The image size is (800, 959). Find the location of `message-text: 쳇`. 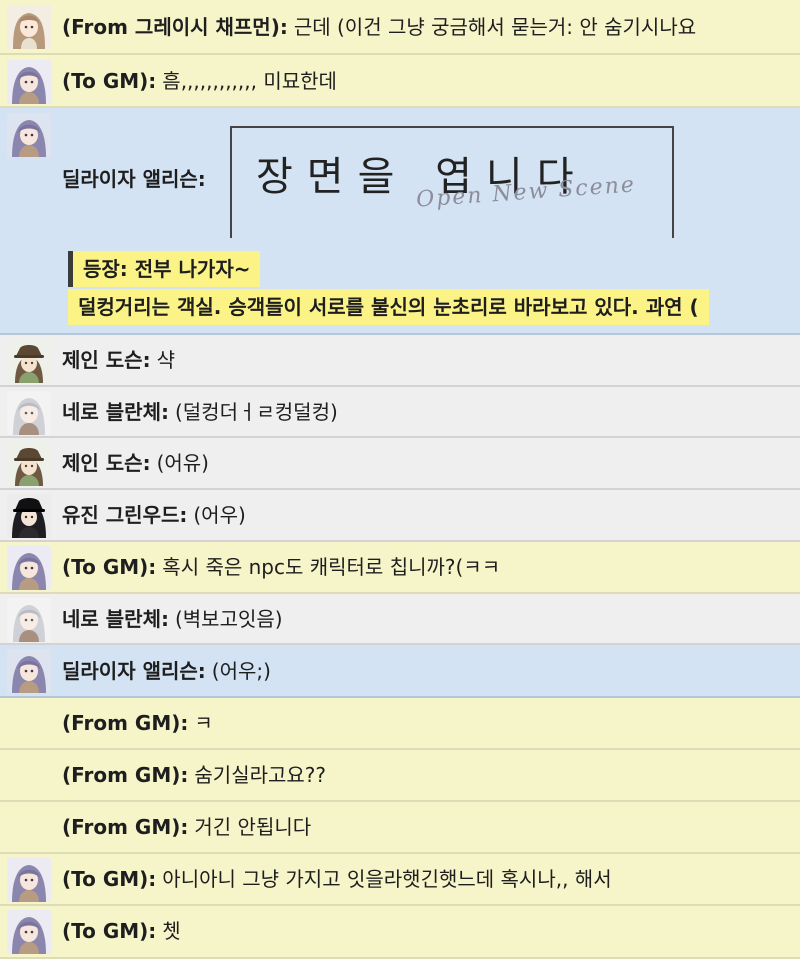

message-text: 쳇 is located at coordinates (171, 931).